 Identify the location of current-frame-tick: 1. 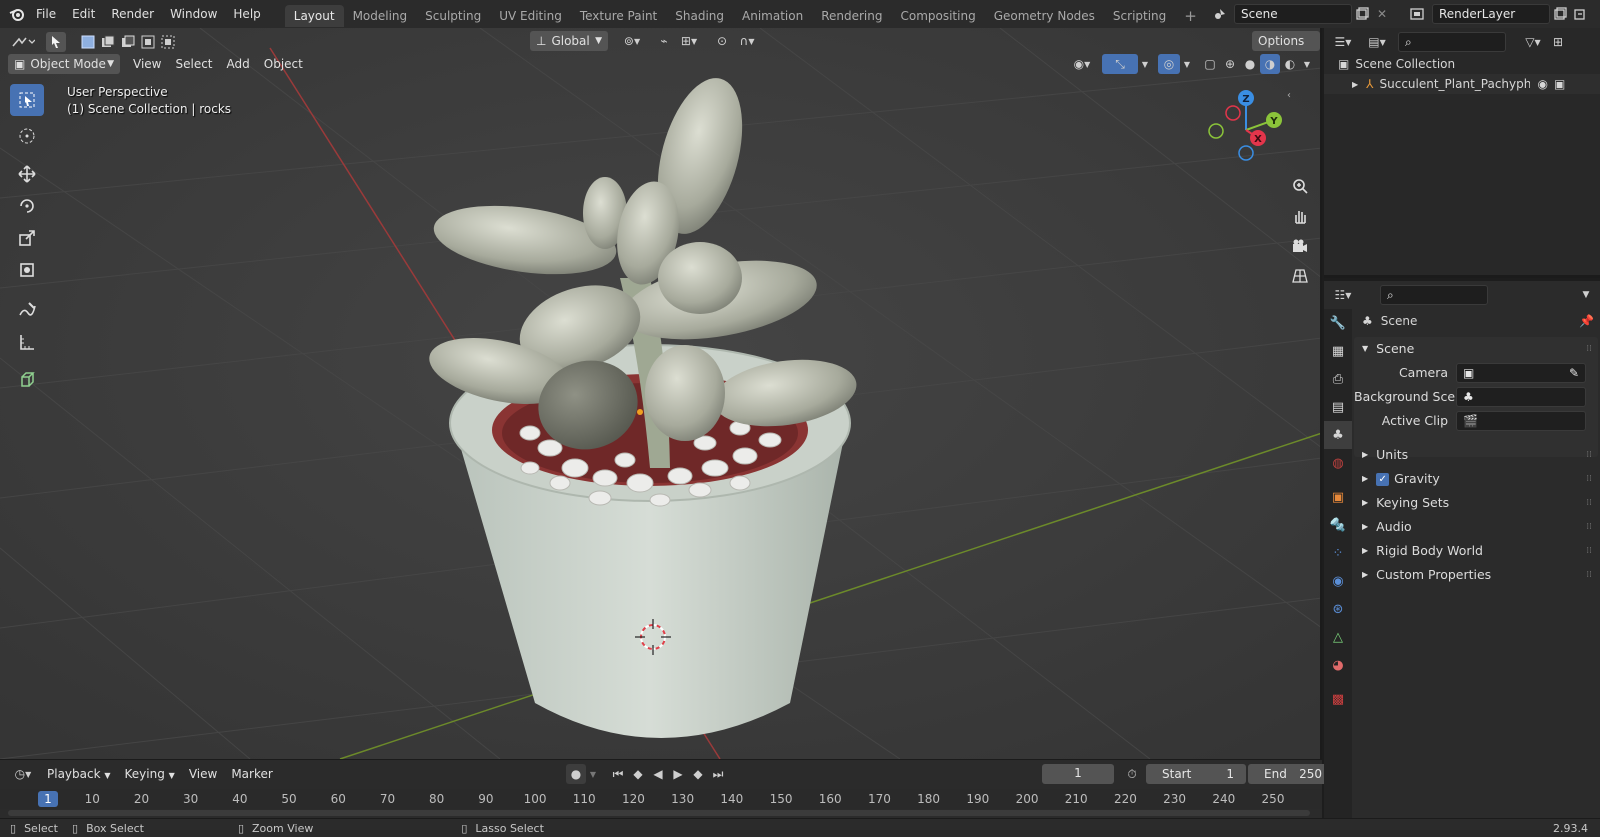
(48, 799).